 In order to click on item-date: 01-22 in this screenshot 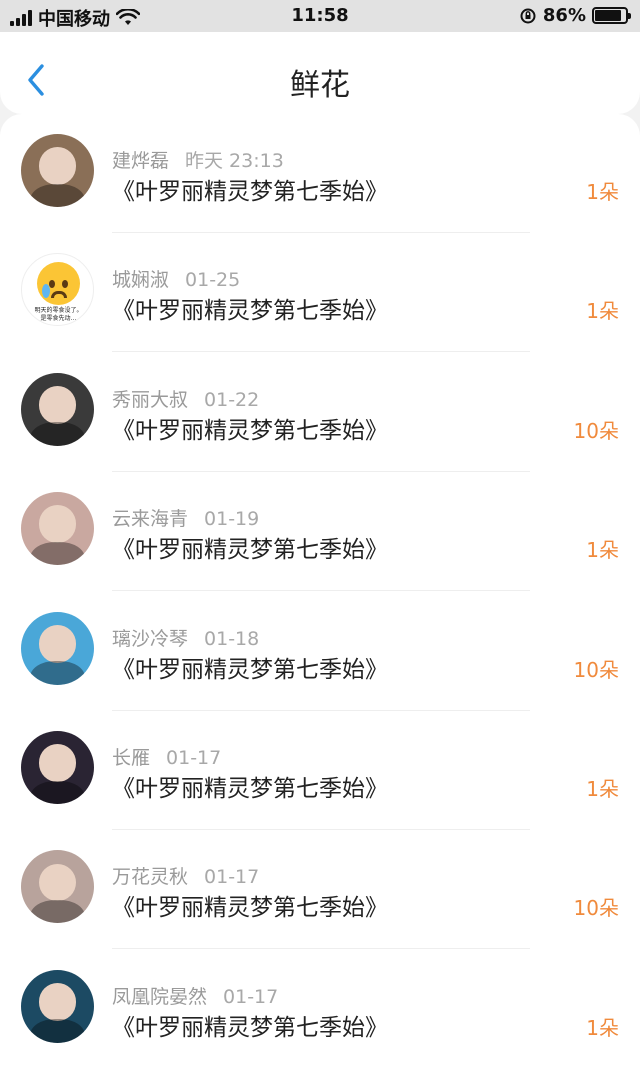, I will do `click(232, 399)`.